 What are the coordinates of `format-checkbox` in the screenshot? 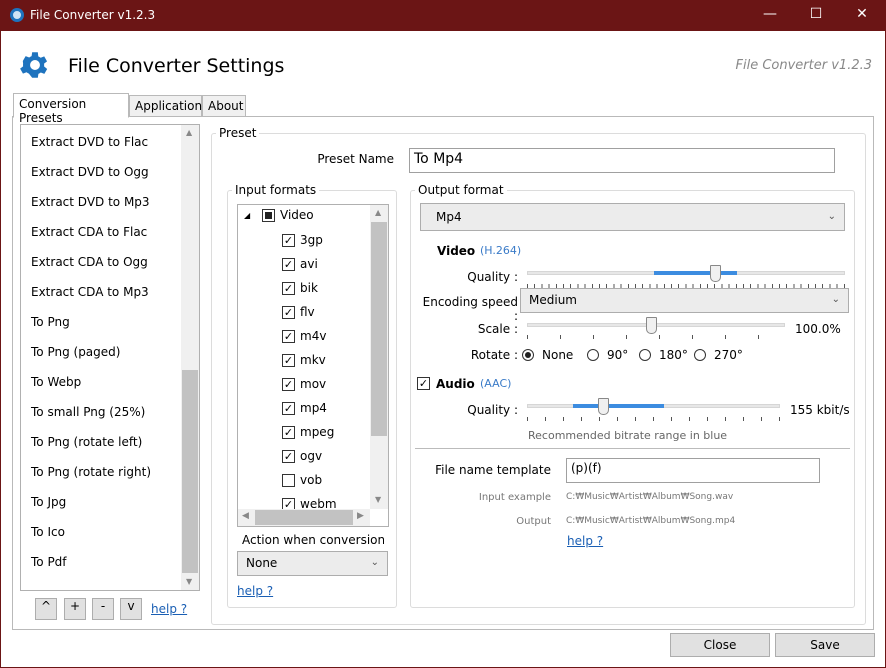 It's located at (288, 480).